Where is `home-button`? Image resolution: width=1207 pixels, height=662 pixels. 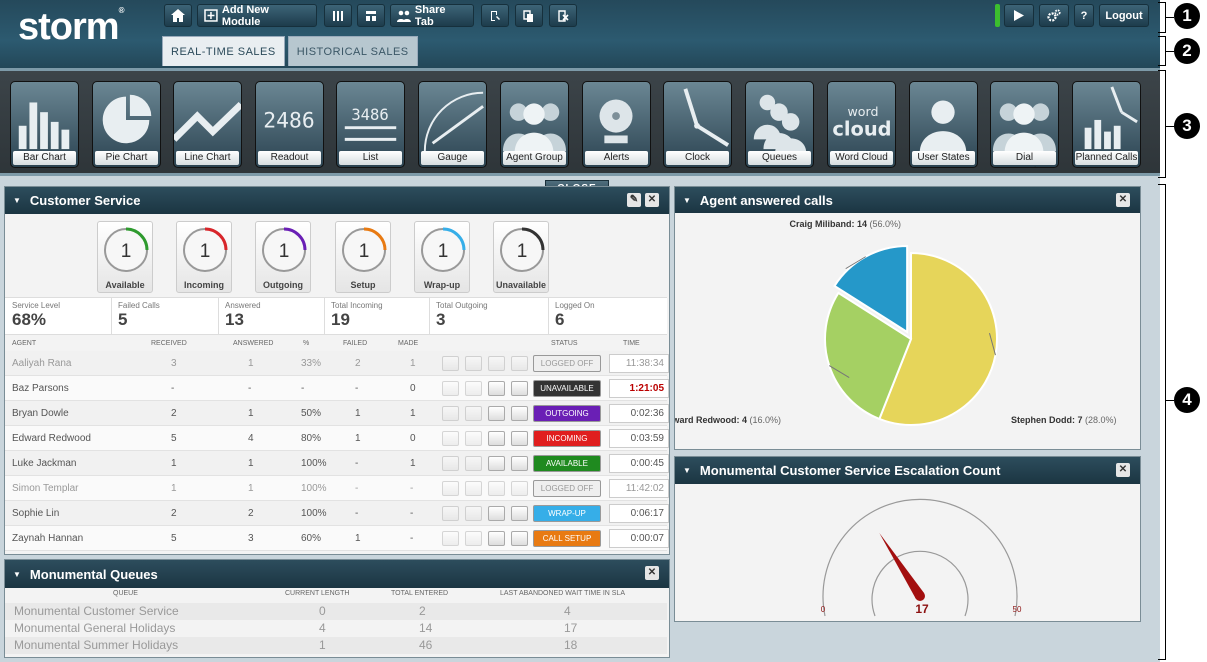
home-button is located at coordinates (178, 15).